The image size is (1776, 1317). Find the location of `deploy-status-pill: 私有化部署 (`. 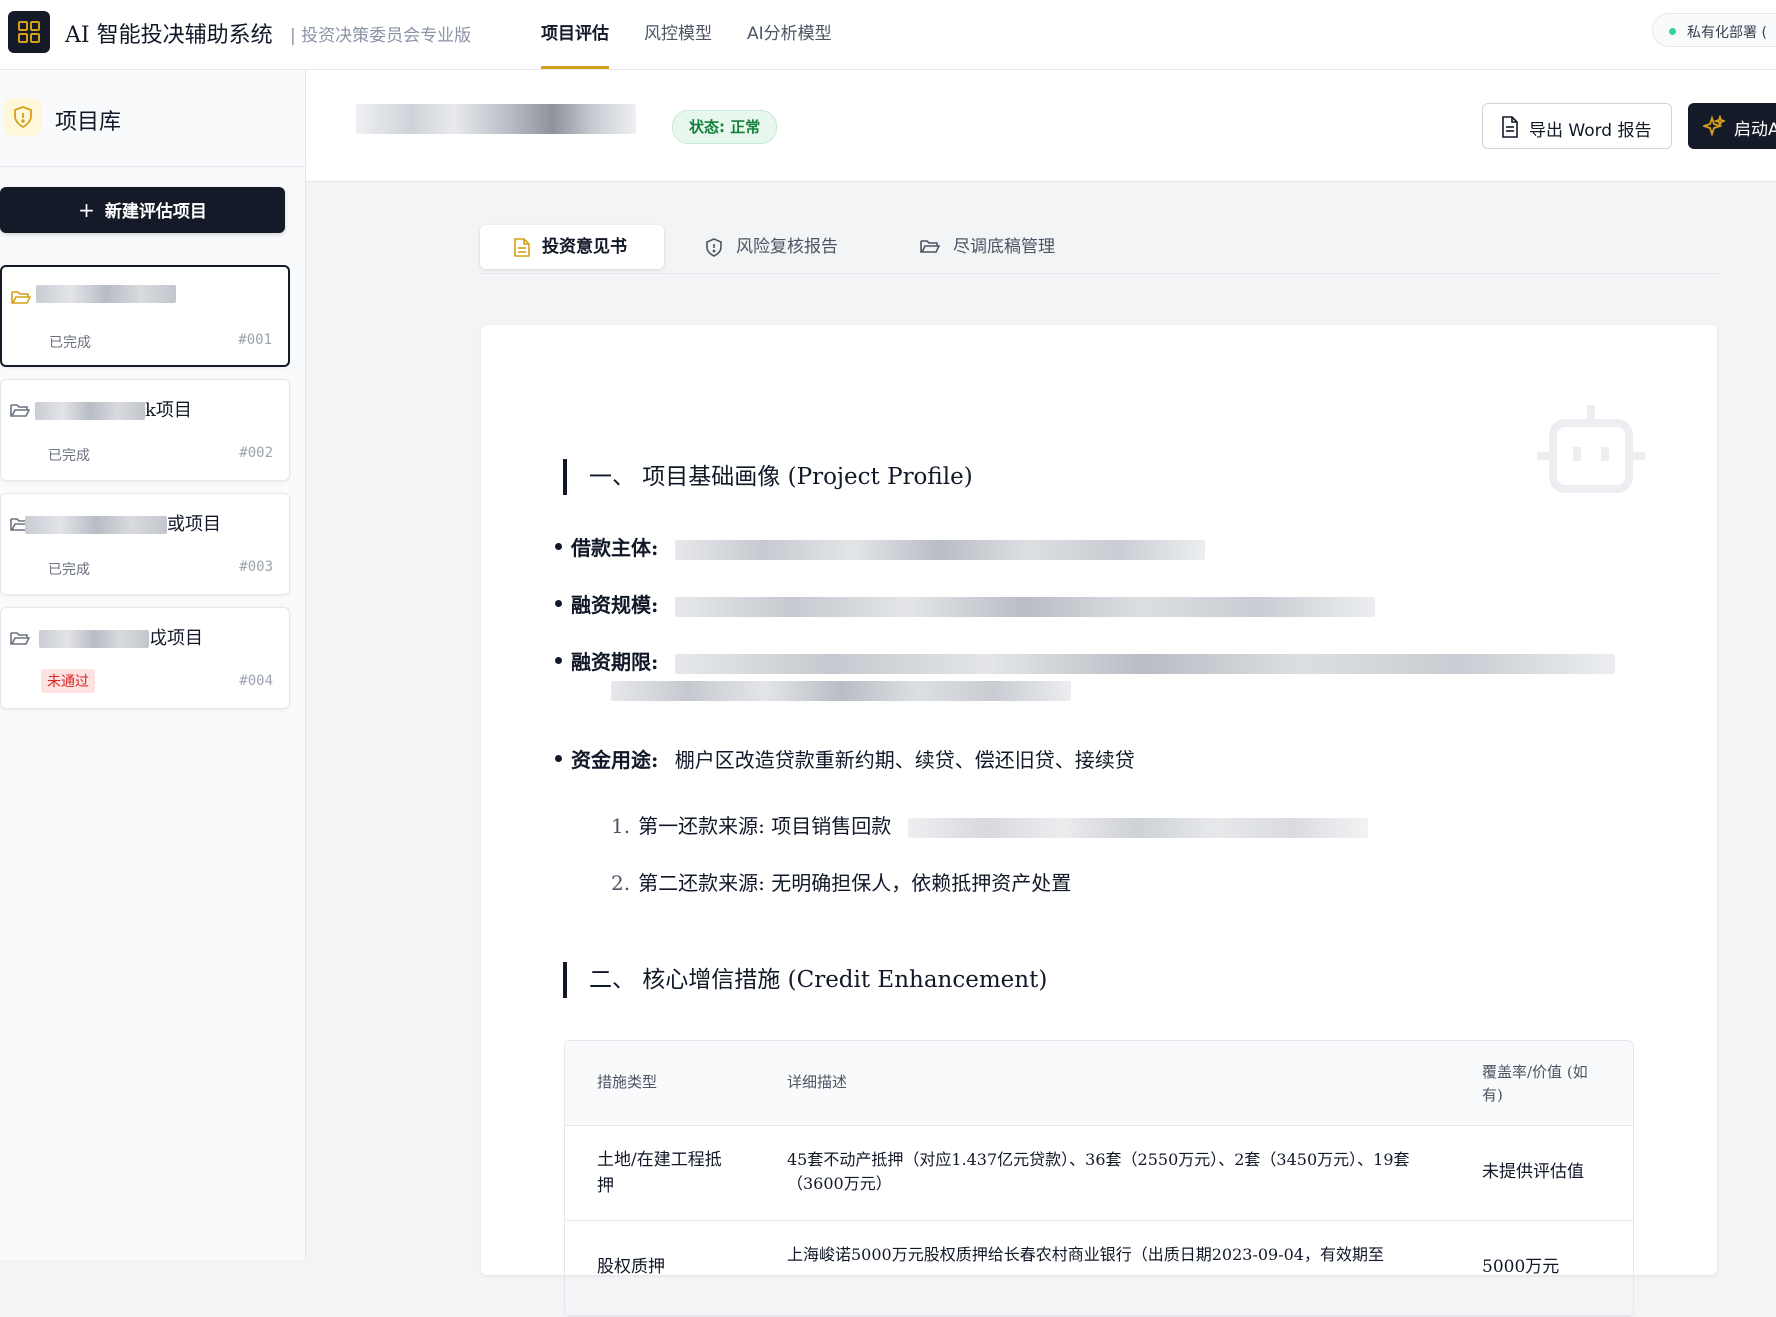

deploy-status-pill: 私有化部署 ( is located at coordinates (1714, 30).